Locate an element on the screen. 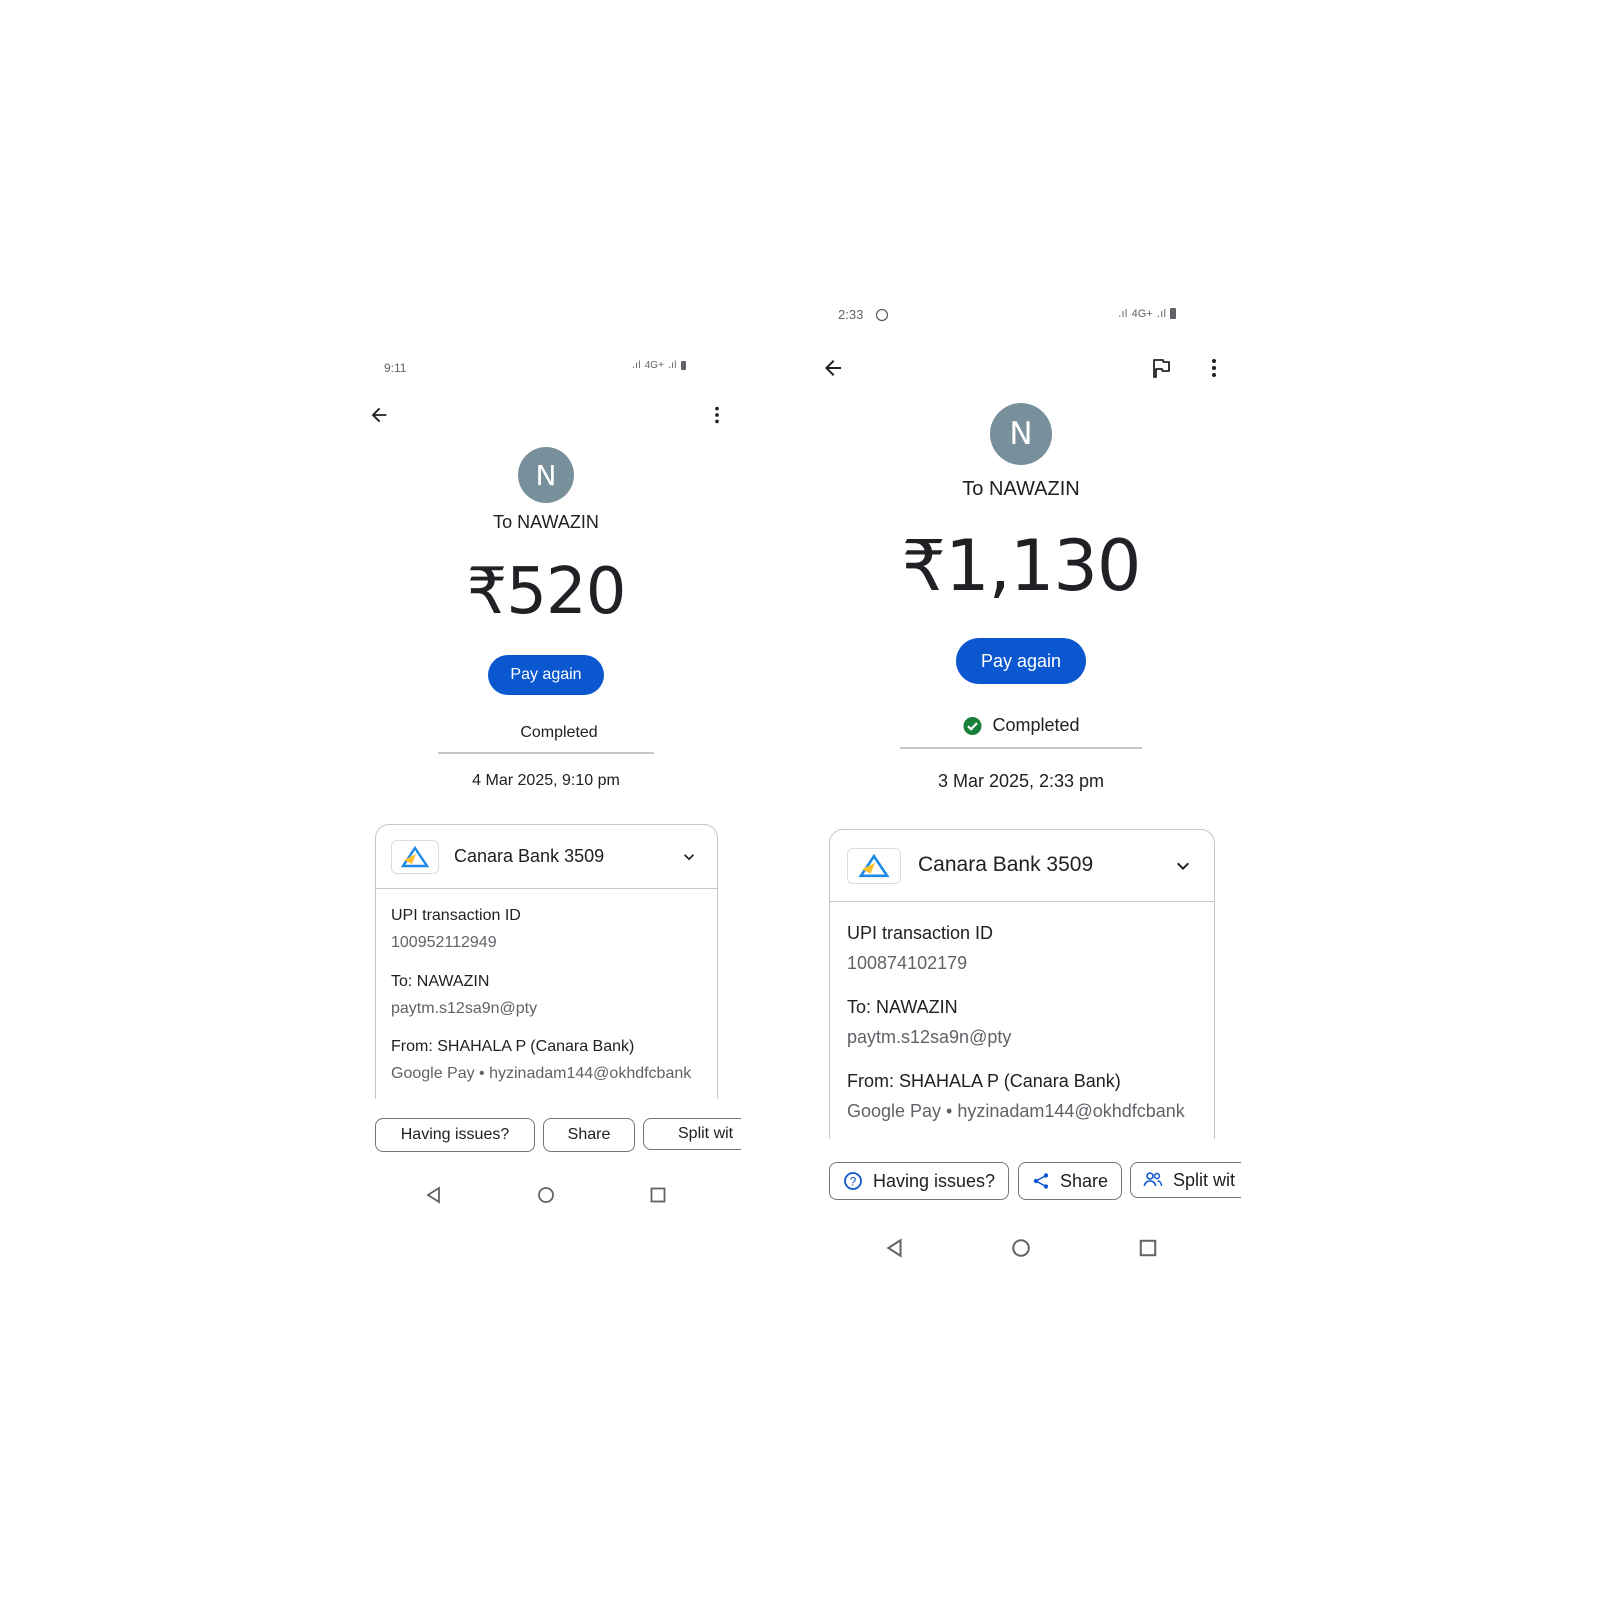 The image size is (1599, 1599). transaction-datetime: 3 Mar 2025, 2:33 pm is located at coordinates (1021, 781).